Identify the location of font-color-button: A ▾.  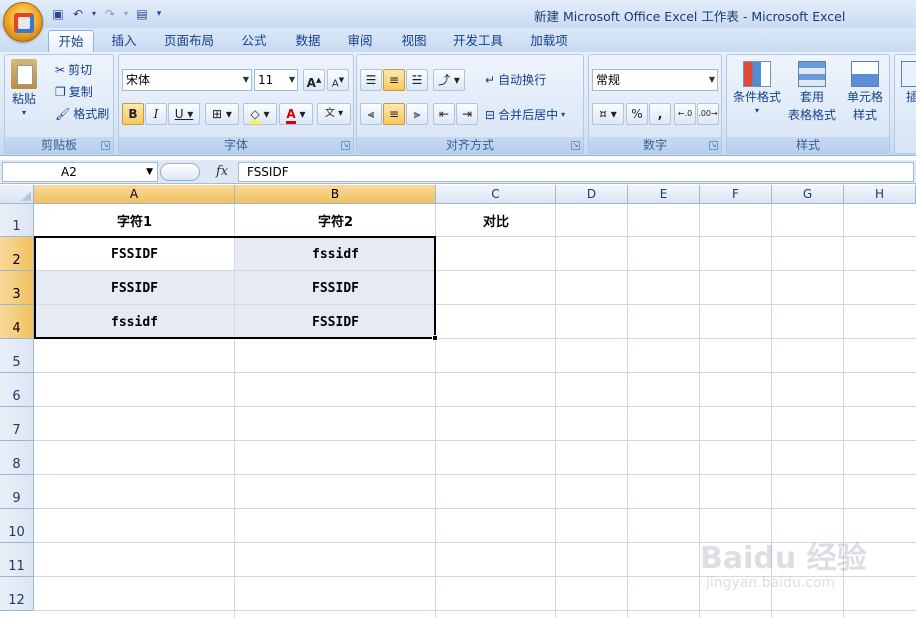
(296, 114).